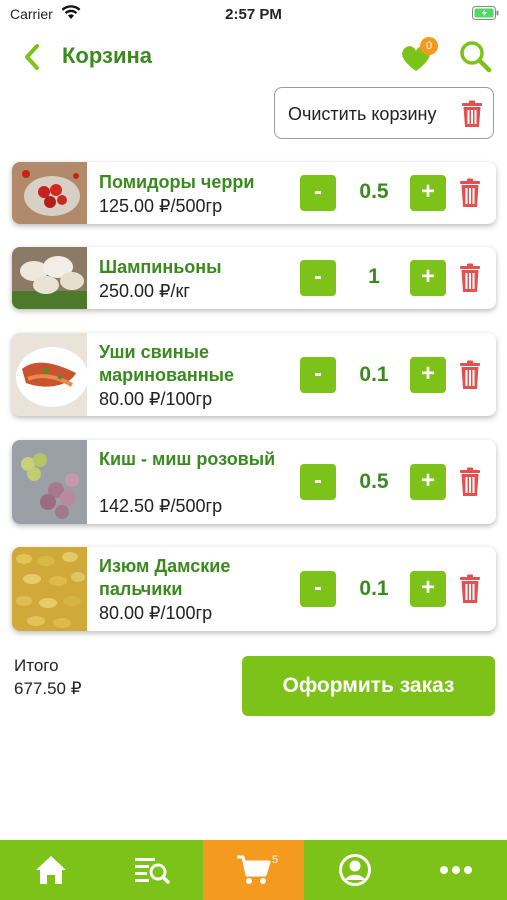 This screenshot has height=900, width=507. What do you see at coordinates (254, 482) in the screenshot?
I see `cart-item: Киш - миш розовый 142.50 ₽/500гр - 0.5 +` at bounding box center [254, 482].